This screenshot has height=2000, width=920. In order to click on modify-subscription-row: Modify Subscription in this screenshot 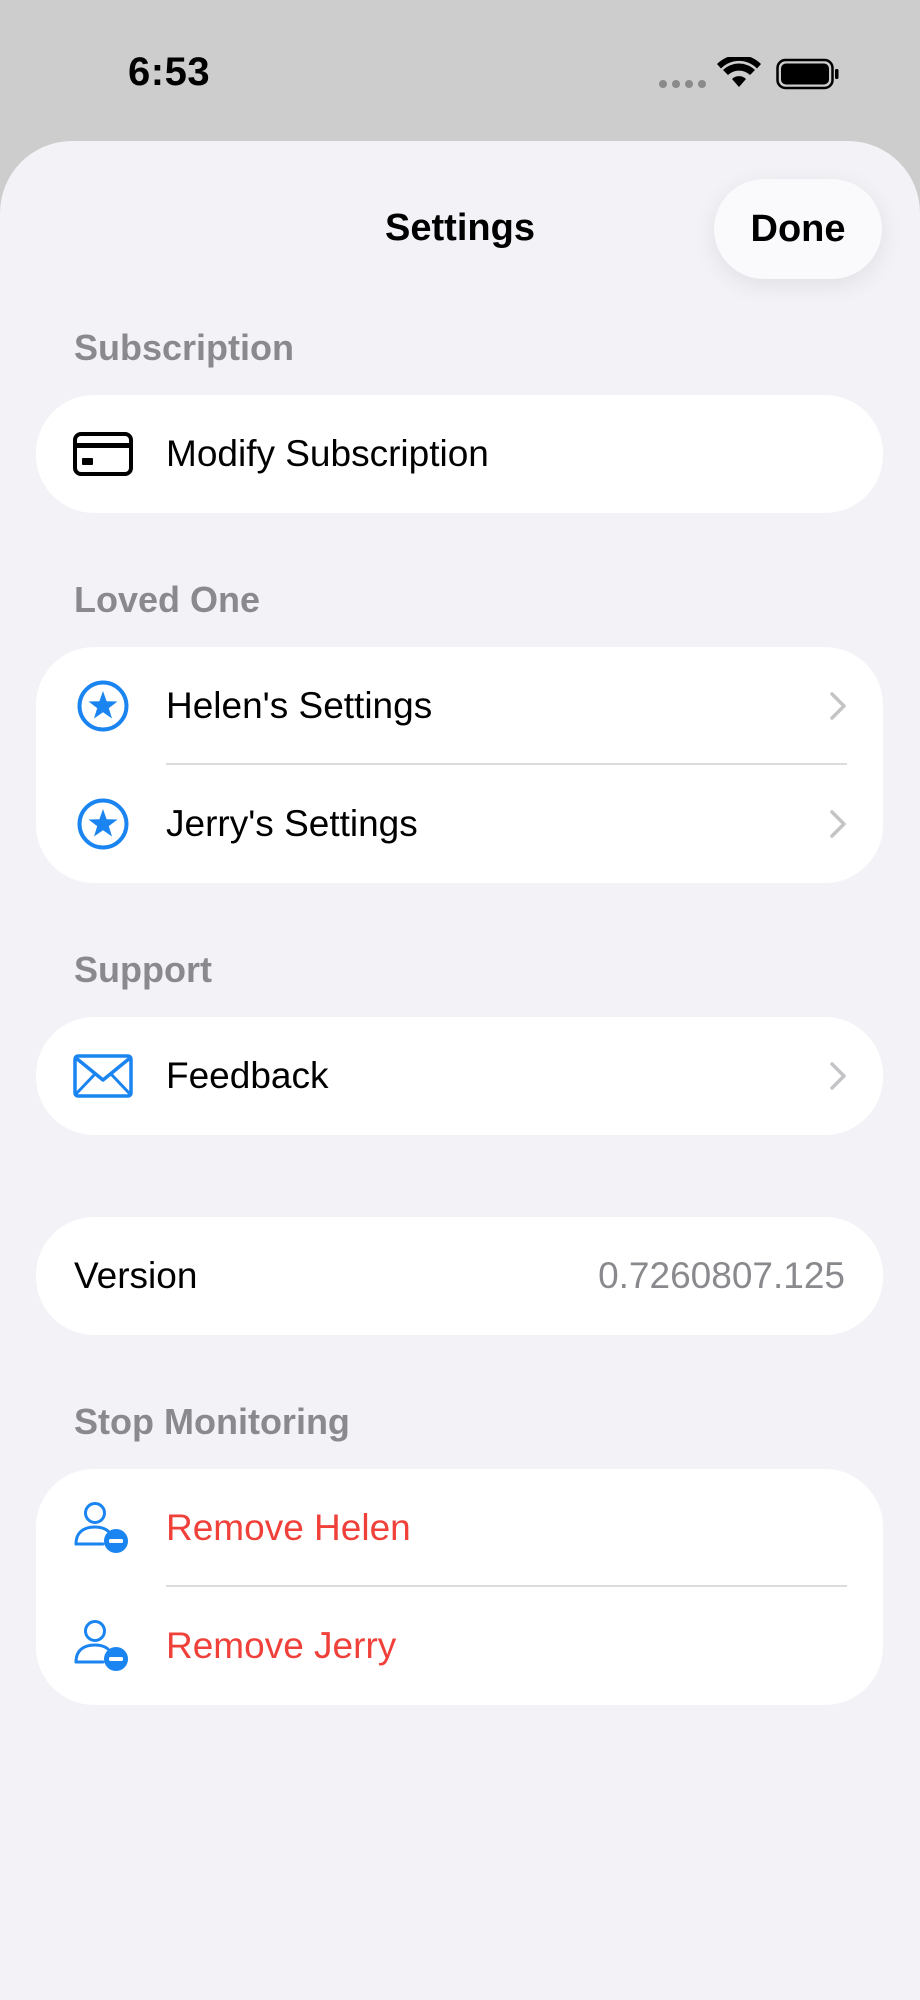, I will do `click(459, 454)`.